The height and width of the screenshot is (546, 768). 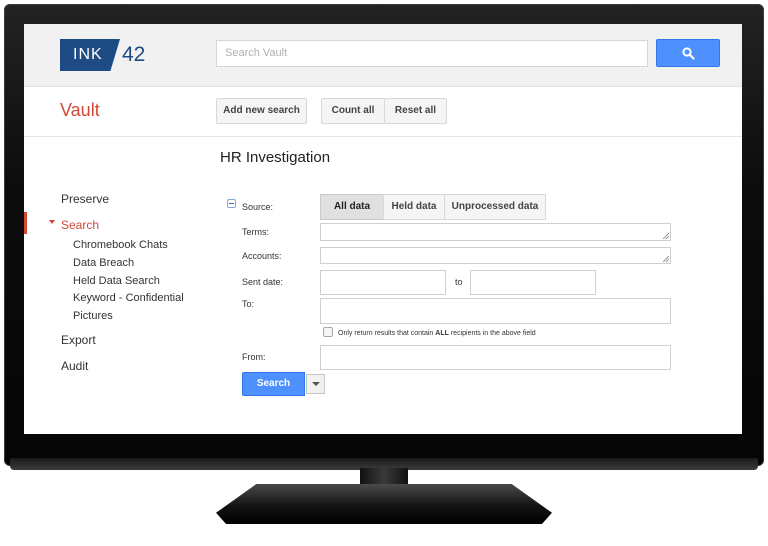 I want to click on sent-date-from-field, so click(x=383, y=282).